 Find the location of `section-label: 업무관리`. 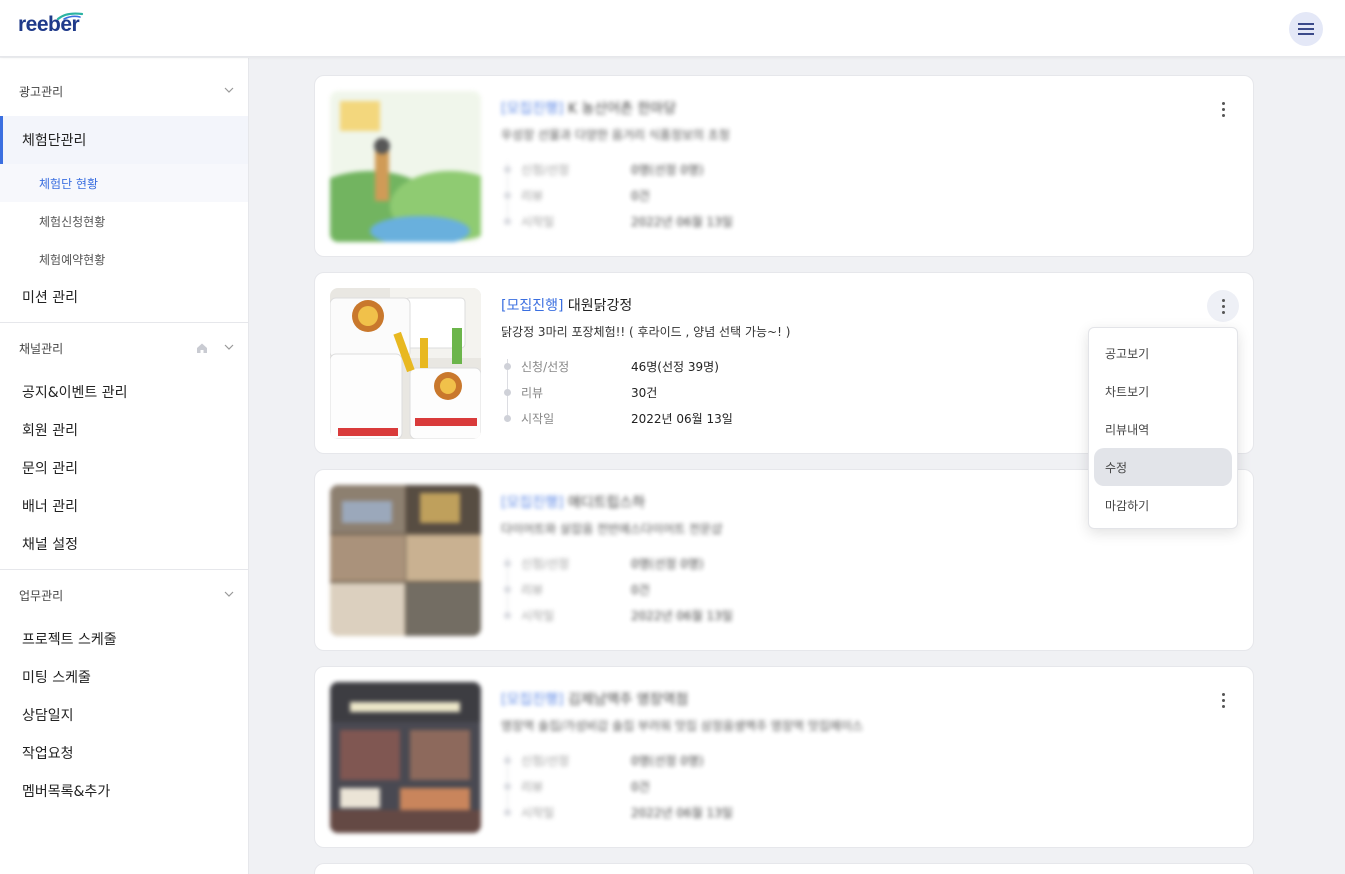

section-label: 업무관리 is located at coordinates (41, 595).